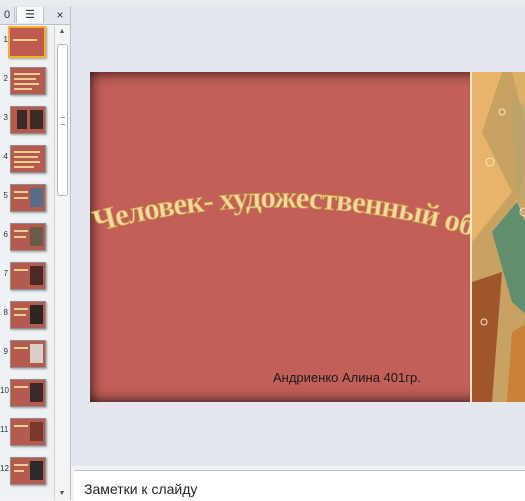 The width and height of the screenshot is (525, 501). I want to click on scroll-up-icon: ▲, so click(62, 32).